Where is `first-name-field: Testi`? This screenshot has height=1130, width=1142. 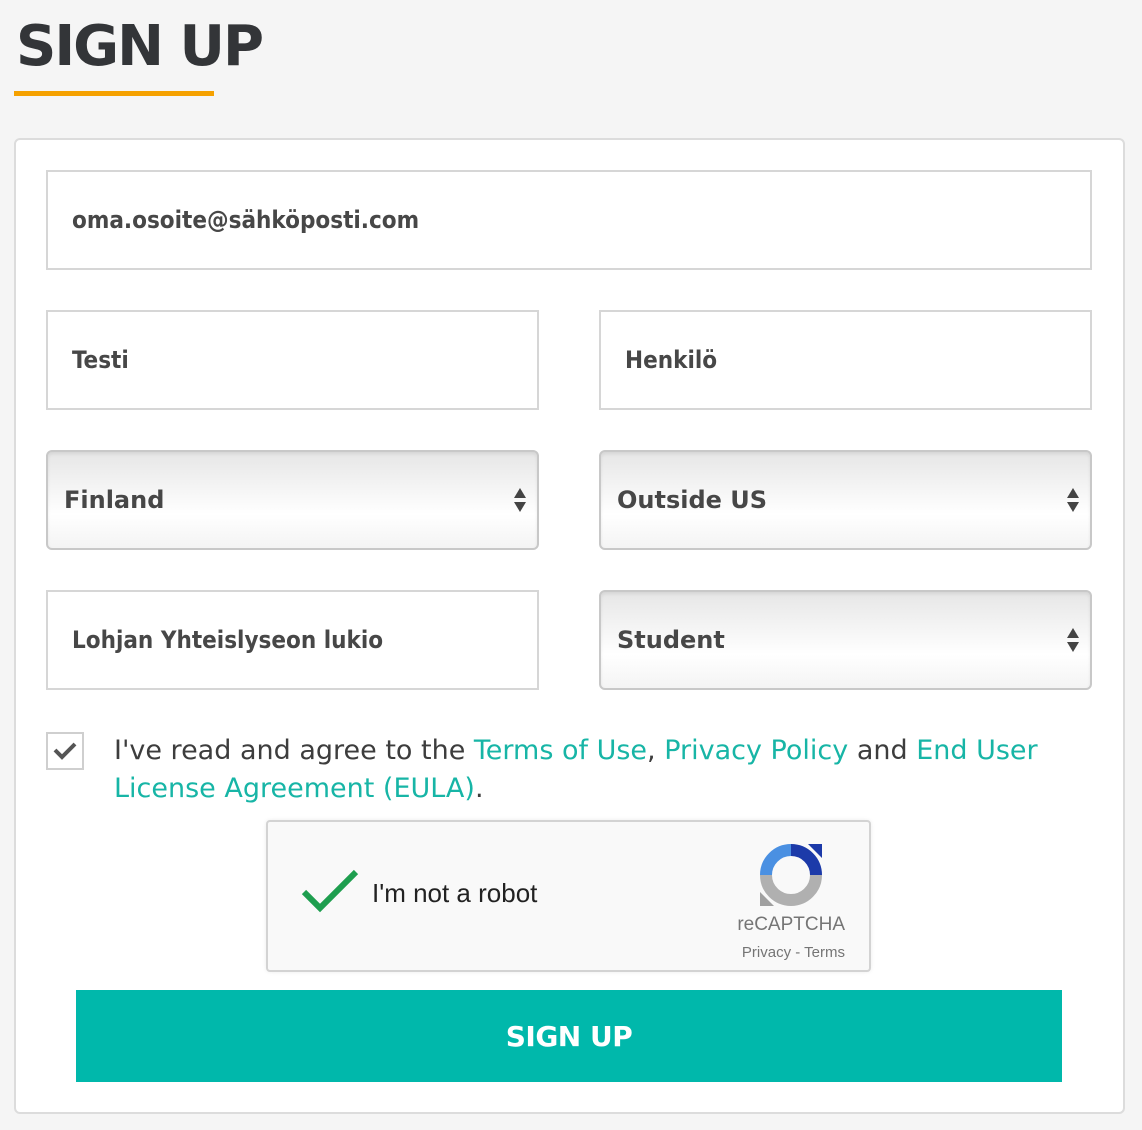
first-name-field: Testi is located at coordinates (292, 360).